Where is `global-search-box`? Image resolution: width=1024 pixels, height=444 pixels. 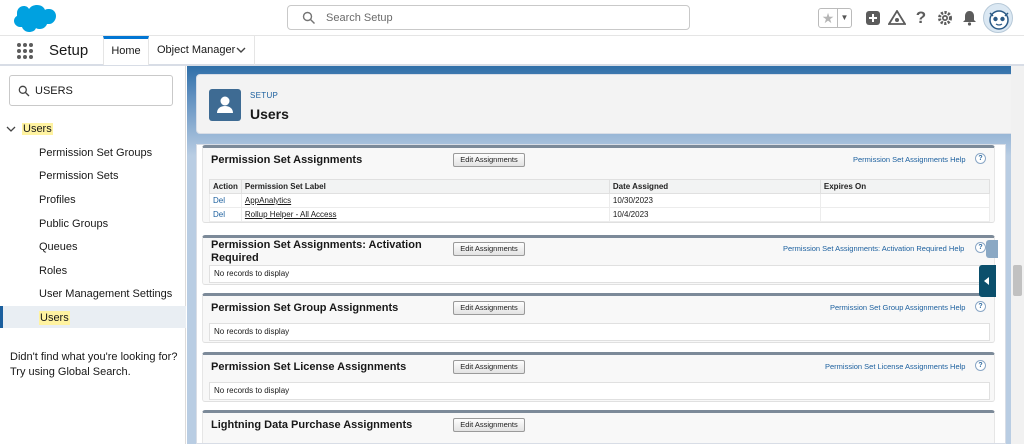 global-search-box is located at coordinates (488, 17).